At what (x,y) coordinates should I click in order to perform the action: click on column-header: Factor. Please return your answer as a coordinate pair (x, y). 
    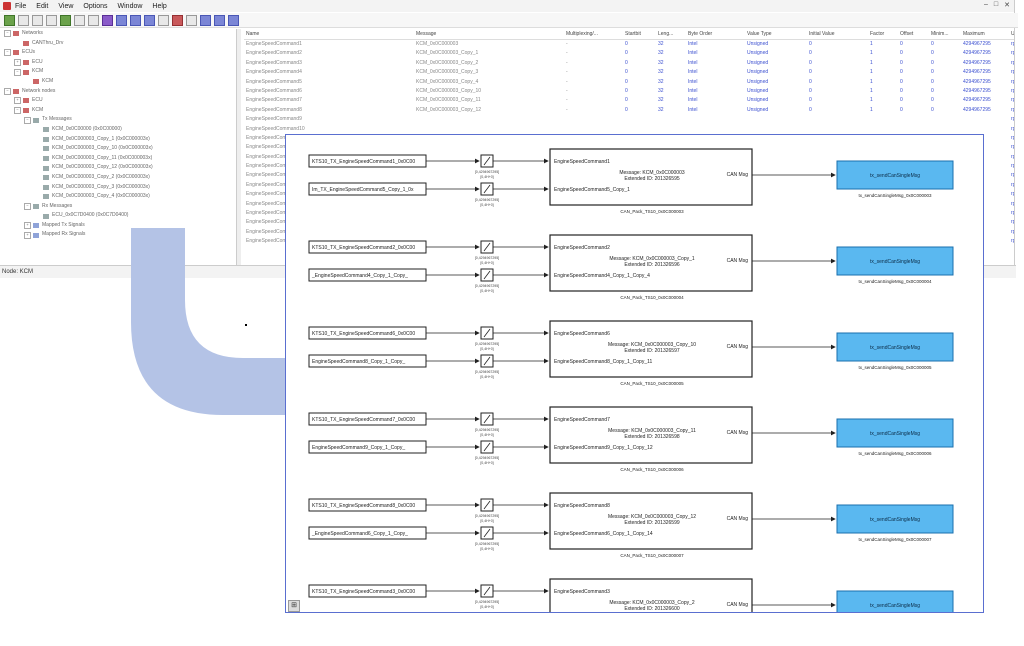
    Looking at the image, I should click on (883, 34).